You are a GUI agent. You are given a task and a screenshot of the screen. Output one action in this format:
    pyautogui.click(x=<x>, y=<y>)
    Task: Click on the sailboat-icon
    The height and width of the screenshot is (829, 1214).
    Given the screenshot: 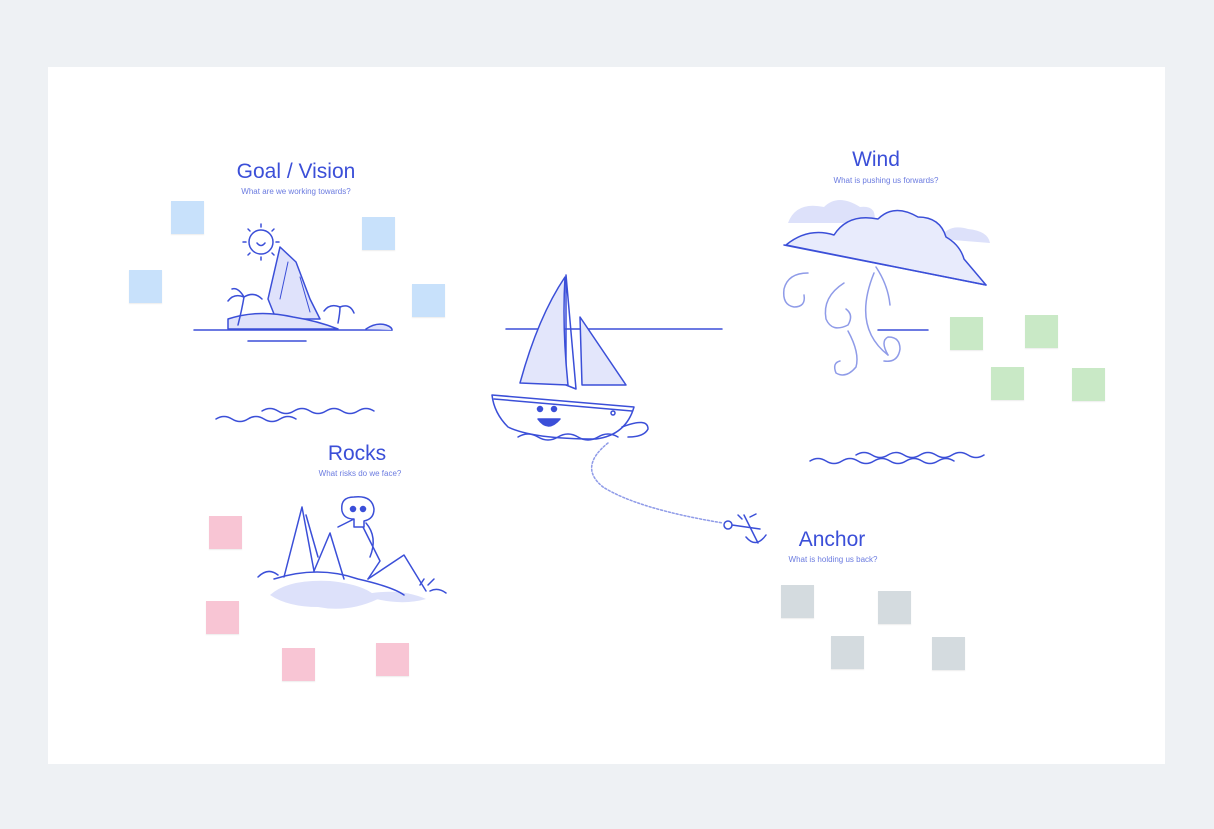 What is the action you would take?
    pyautogui.click(x=570, y=357)
    